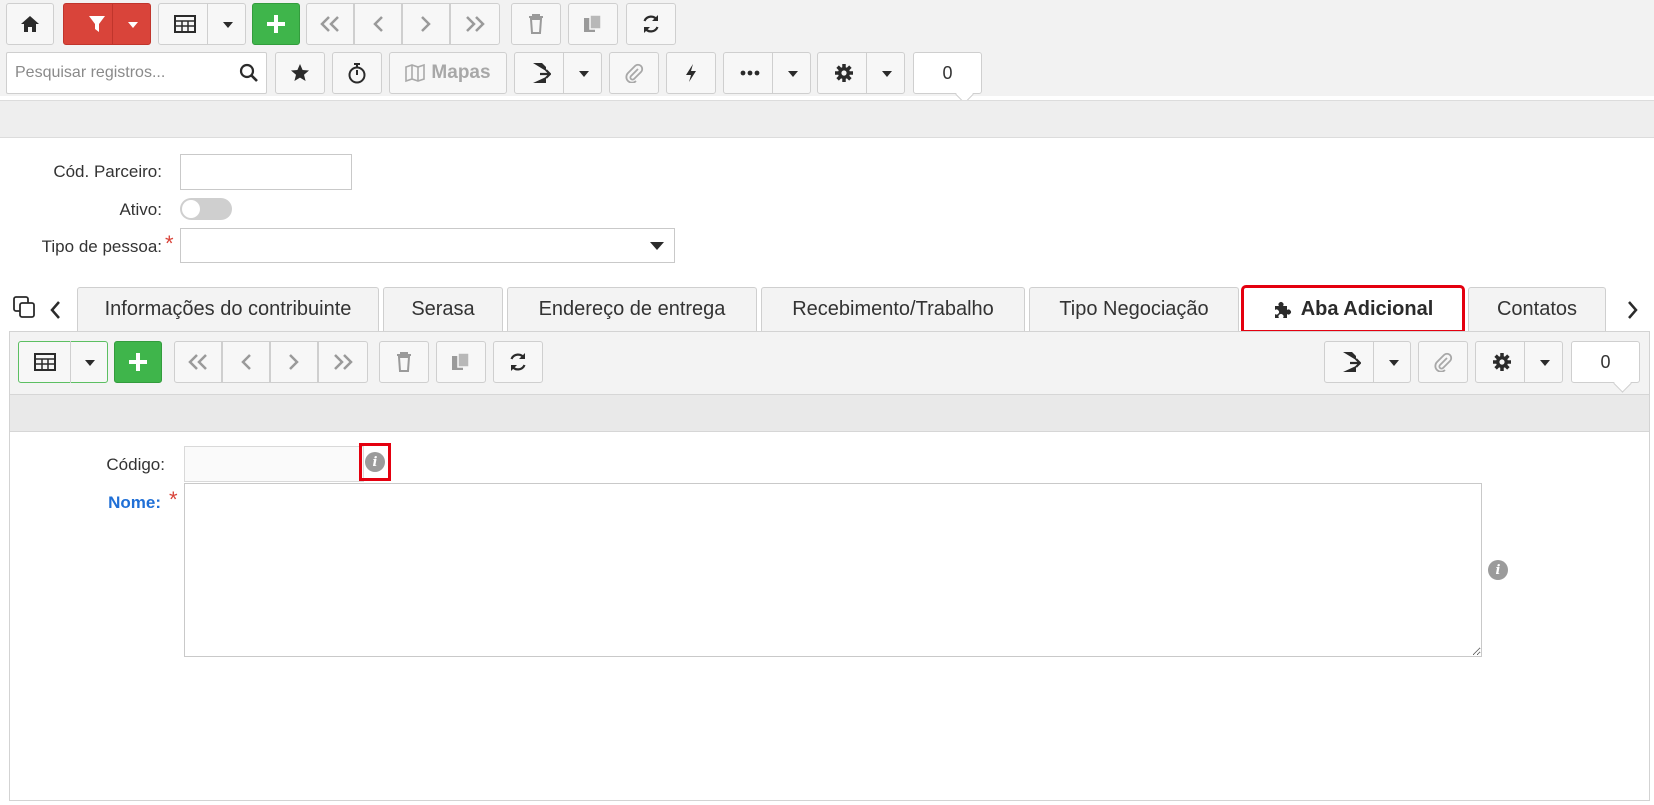  Describe the element at coordinates (249, 73) in the screenshot. I see `search-icon` at that location.